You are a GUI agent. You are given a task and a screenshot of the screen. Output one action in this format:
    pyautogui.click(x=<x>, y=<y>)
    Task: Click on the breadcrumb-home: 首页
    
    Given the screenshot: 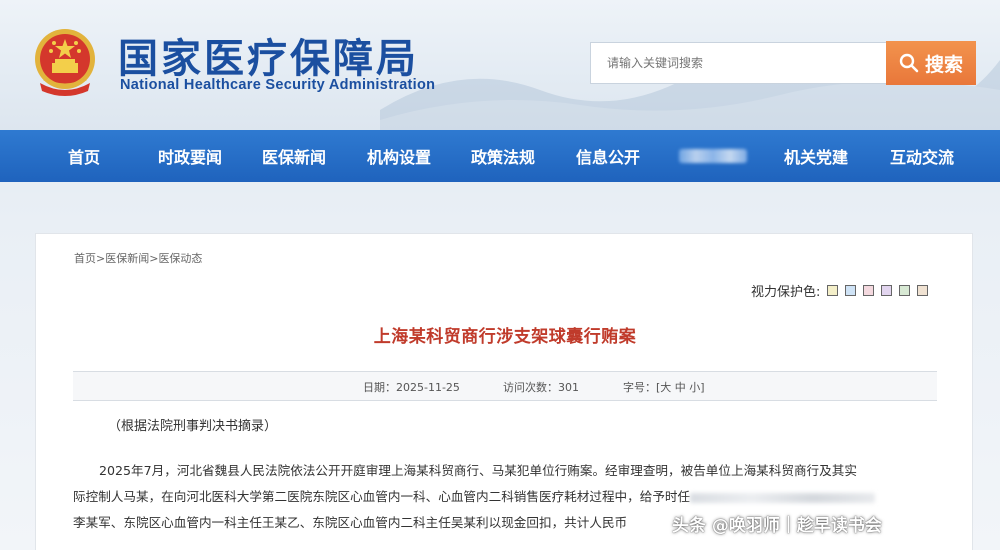 What is the action you would take?
    pyautogui.click(x=85, y=258)
    